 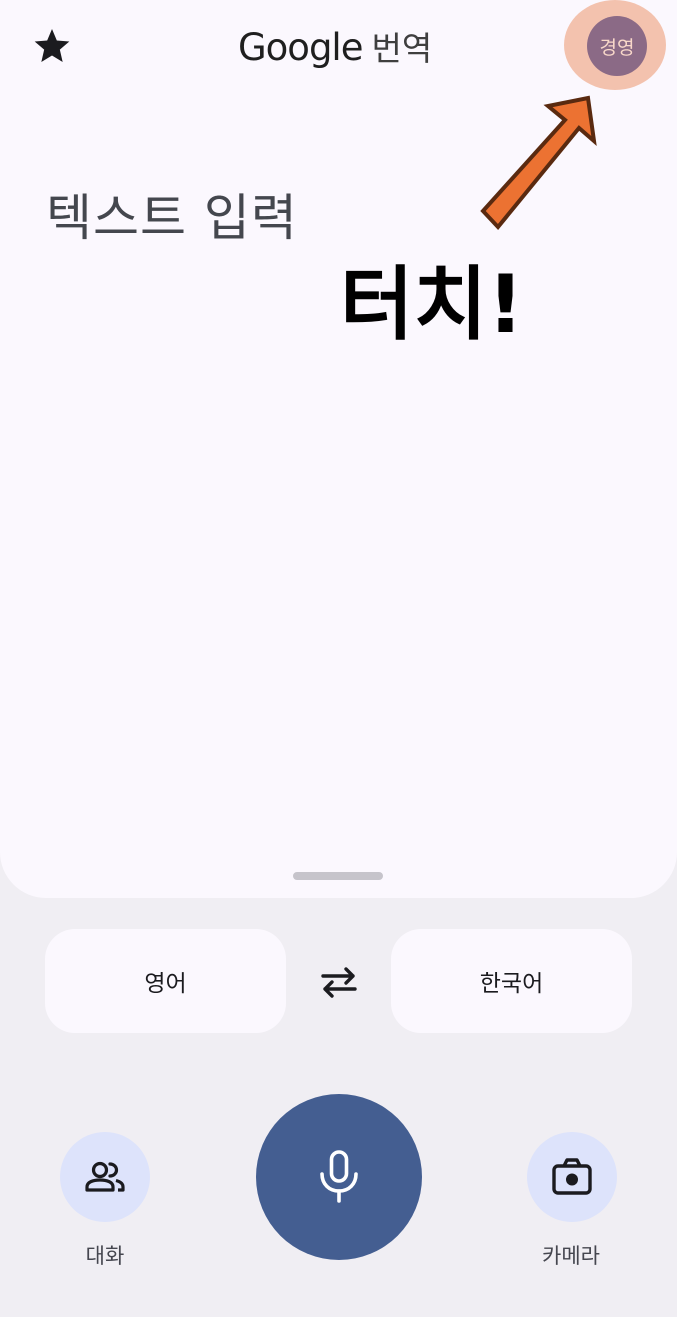 I want to click on camera-icon, so click(x=572, y=1176).